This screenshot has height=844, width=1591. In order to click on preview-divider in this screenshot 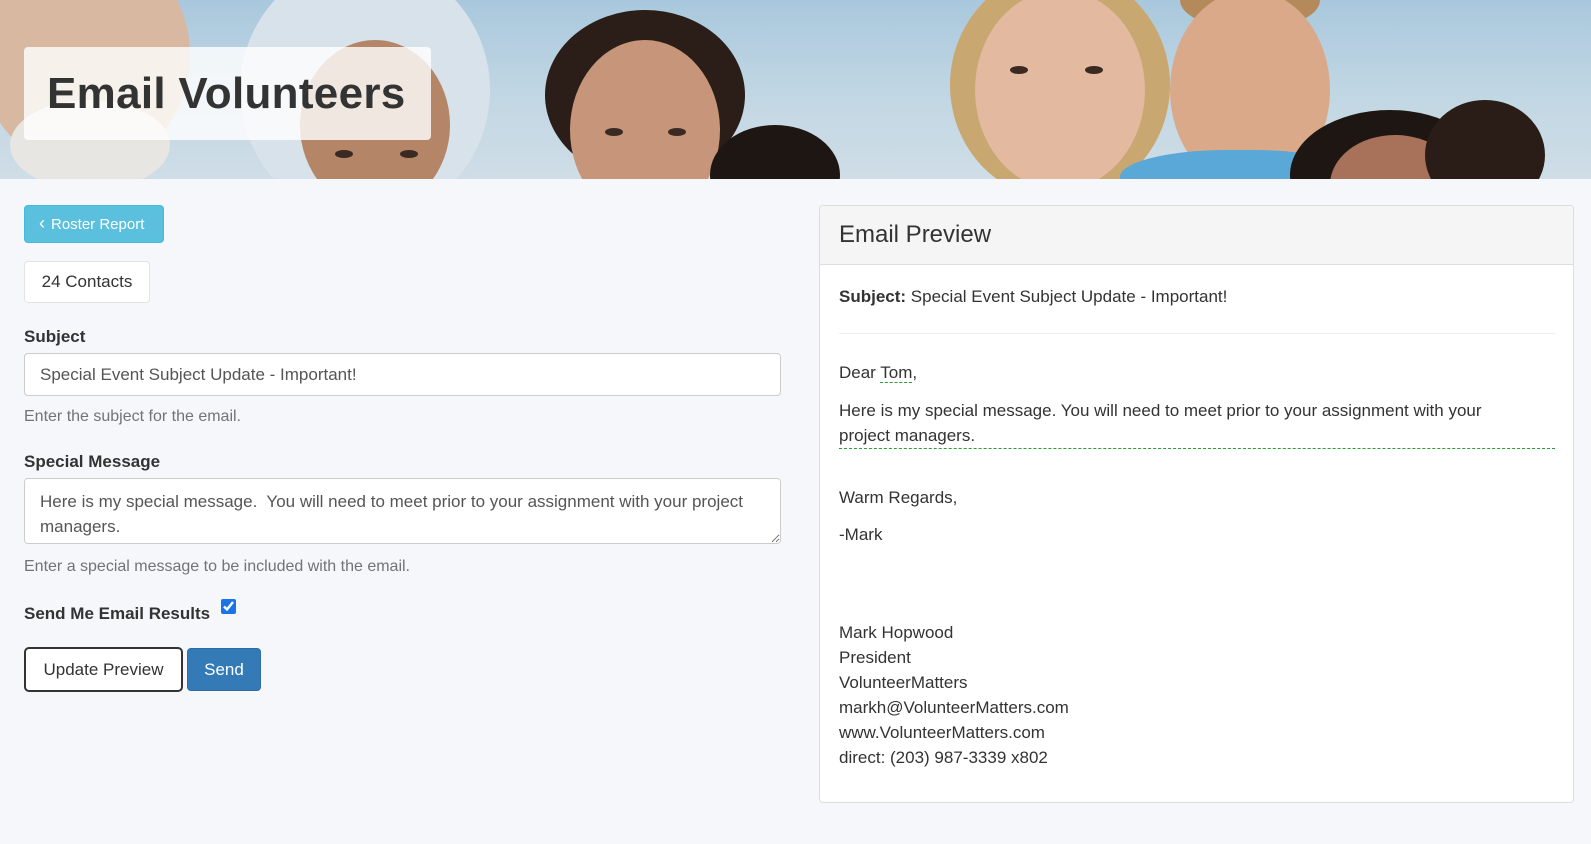, I will do `click(1197, 333)`.